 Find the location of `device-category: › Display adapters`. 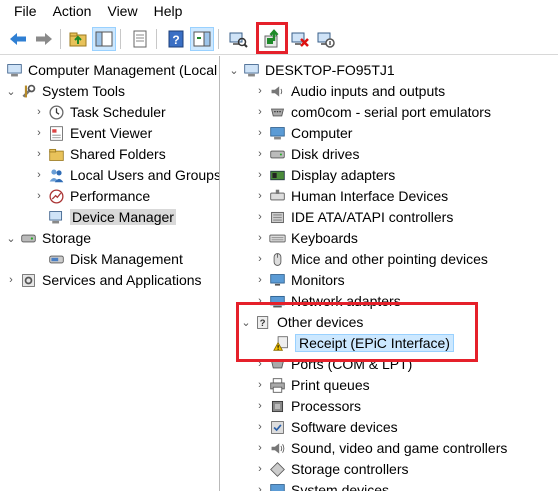

device-category: › Display adapters is located at coordinates (324, 175).